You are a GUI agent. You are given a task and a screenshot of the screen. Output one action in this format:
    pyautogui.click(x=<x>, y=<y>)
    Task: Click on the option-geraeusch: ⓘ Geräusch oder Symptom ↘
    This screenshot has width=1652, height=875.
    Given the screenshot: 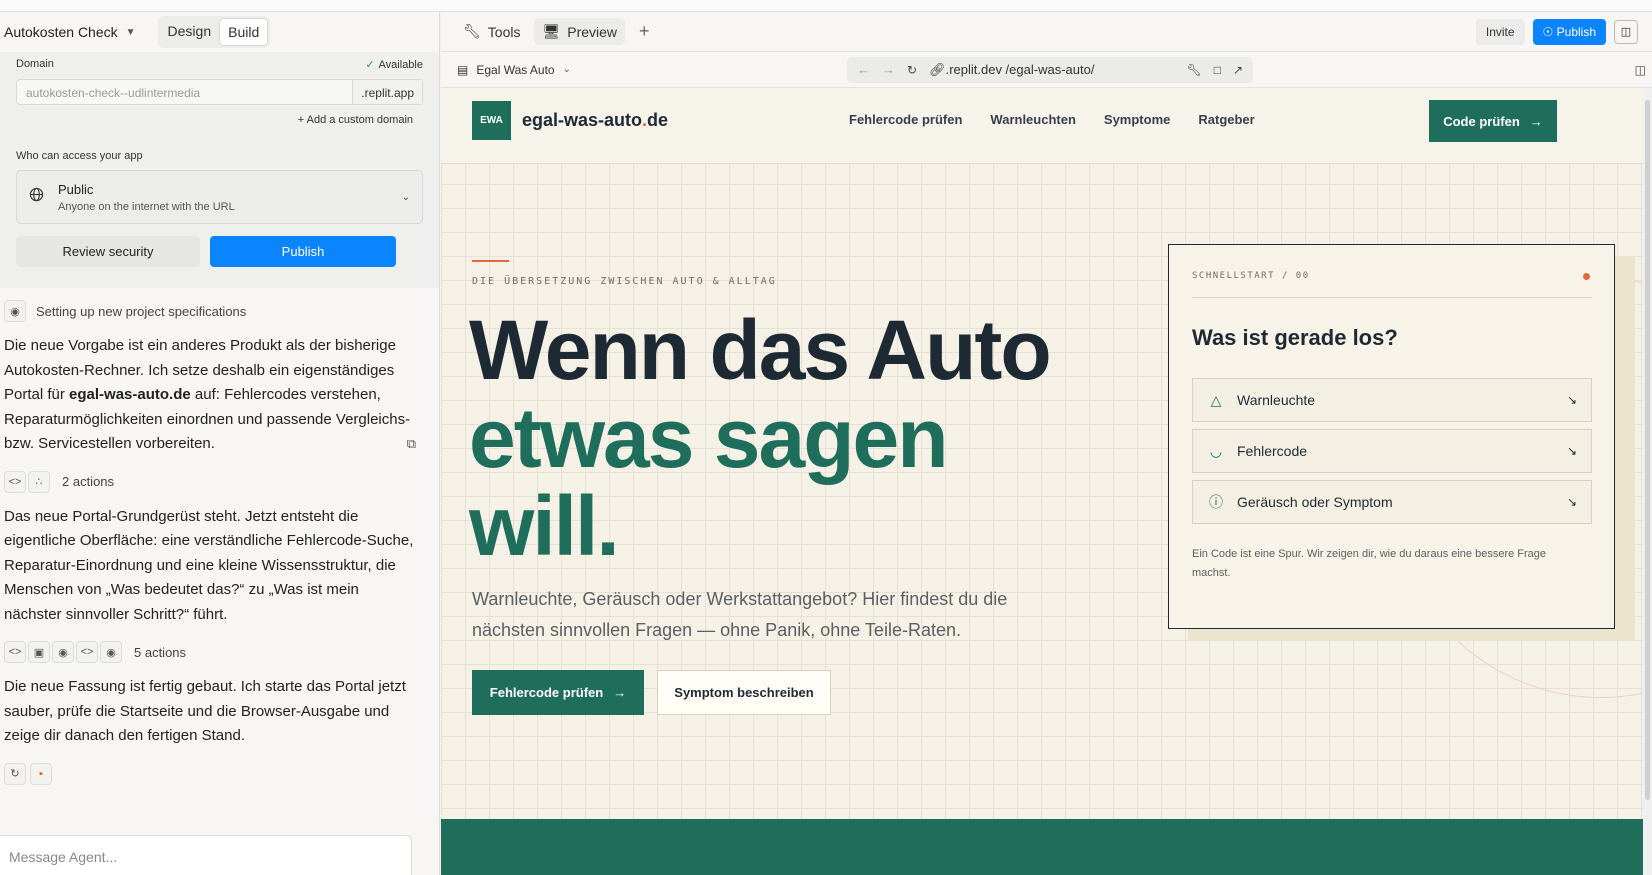 What is the action you would take?
    pyautogui.click(x=1392, y=502)
    